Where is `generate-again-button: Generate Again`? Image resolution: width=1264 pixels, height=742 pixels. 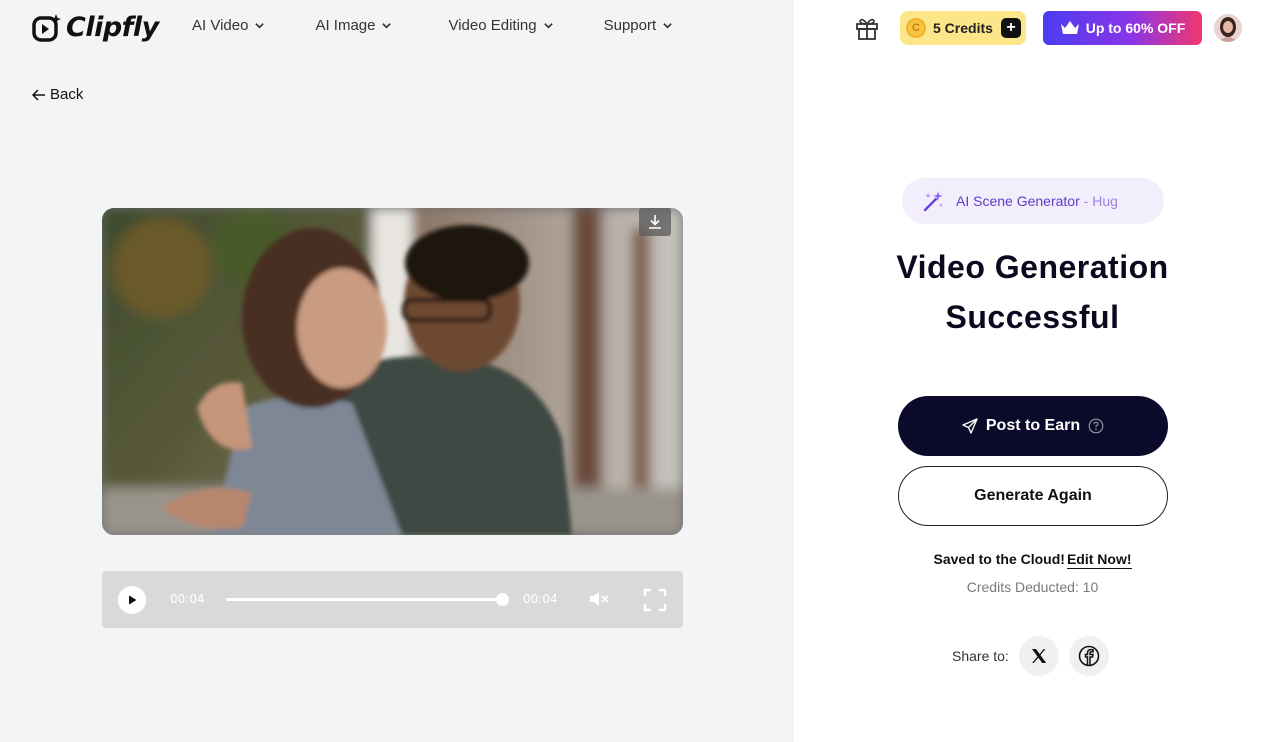 generate-again-button: Generate Again is located at coordinates (1033, 496).